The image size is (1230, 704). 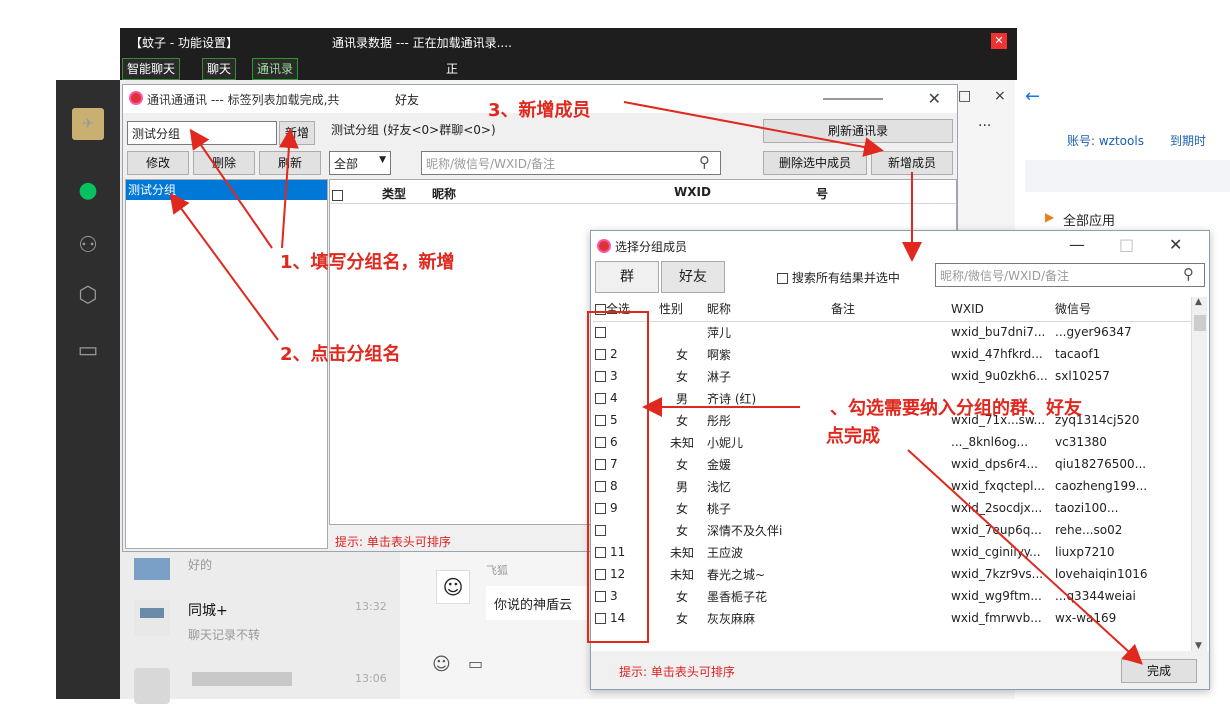 What do you see at coordinates (625, 618) in the screenshot?
I see `row-checkbox-cell: 14` at bounding box center [625, 618].